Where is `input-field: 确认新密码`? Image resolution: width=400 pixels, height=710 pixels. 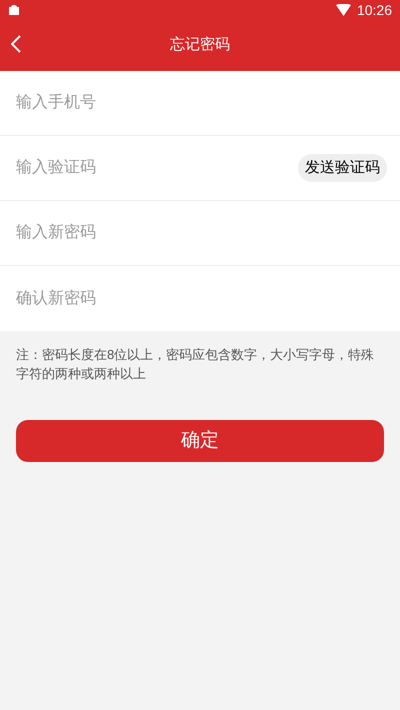 input-field: 确认新密码 is located at coordinates (200, 298).